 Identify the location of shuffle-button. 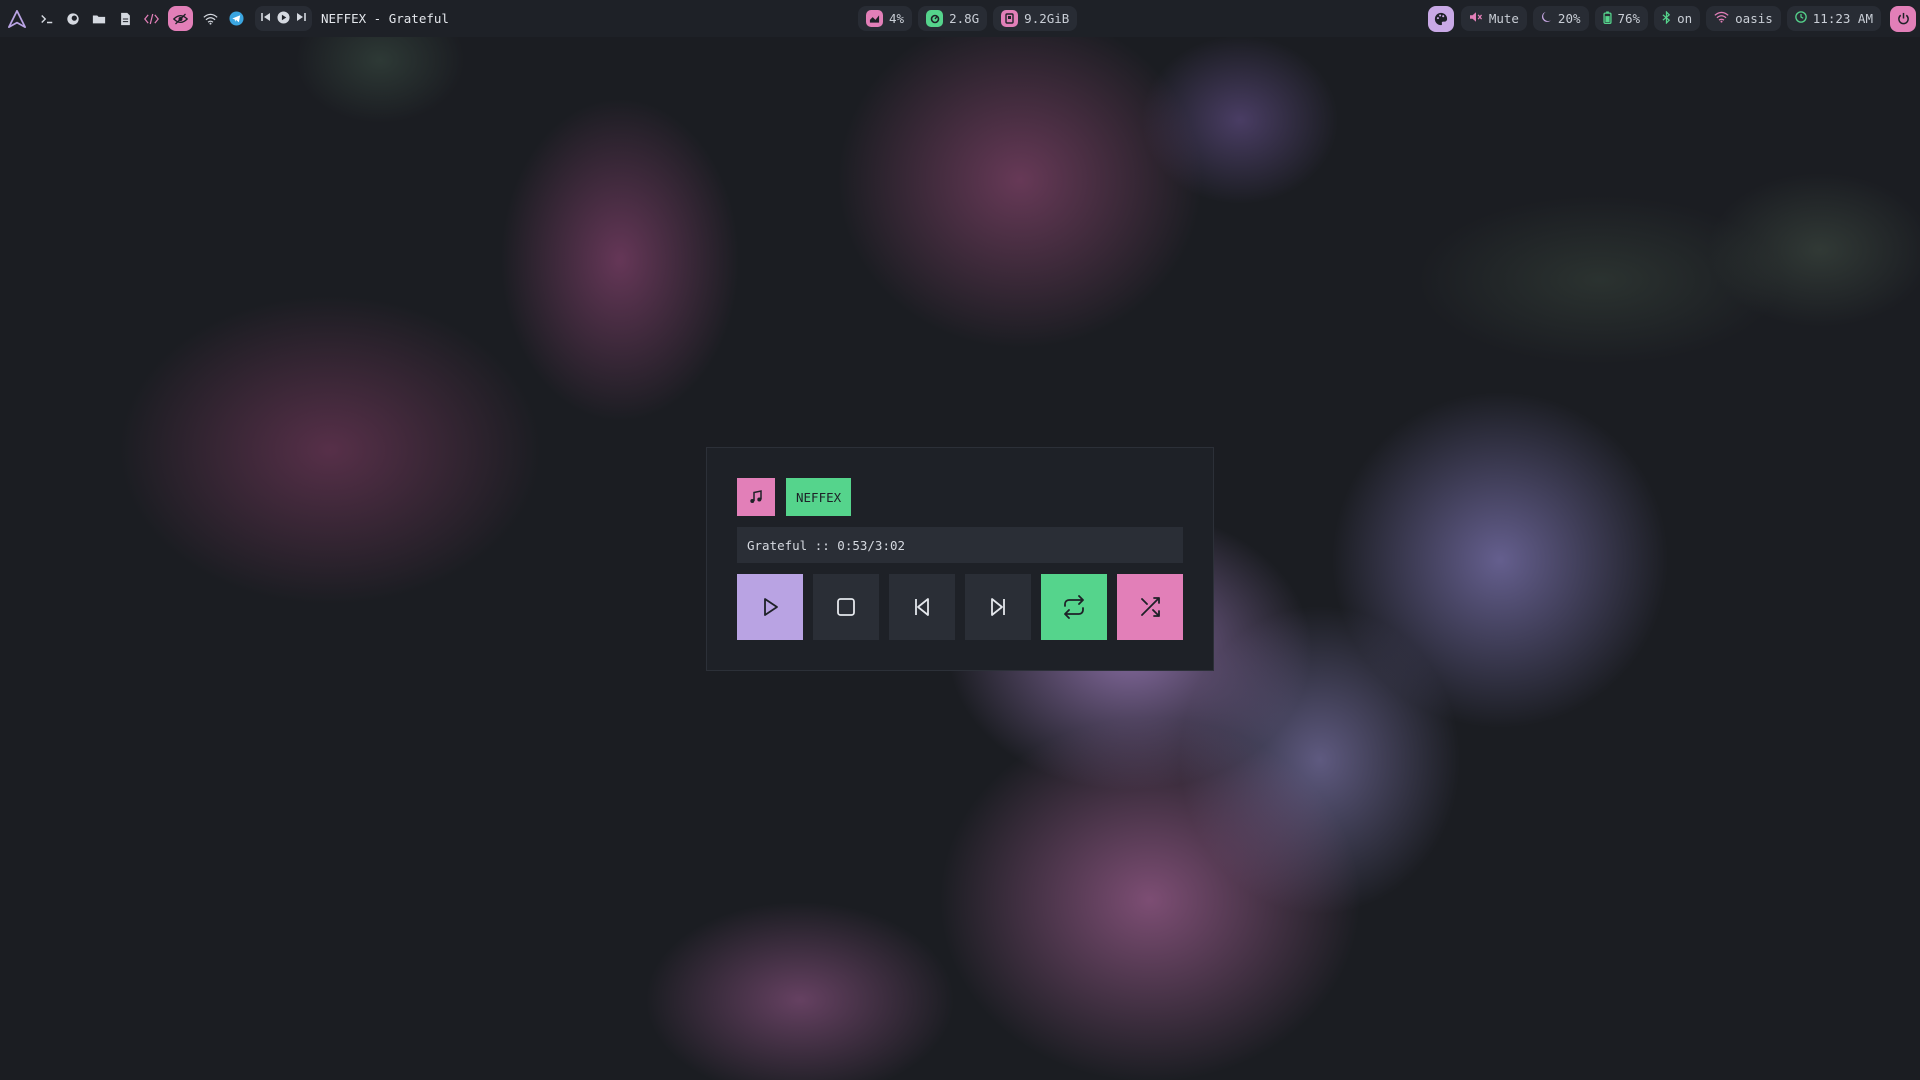
(1150, 607).